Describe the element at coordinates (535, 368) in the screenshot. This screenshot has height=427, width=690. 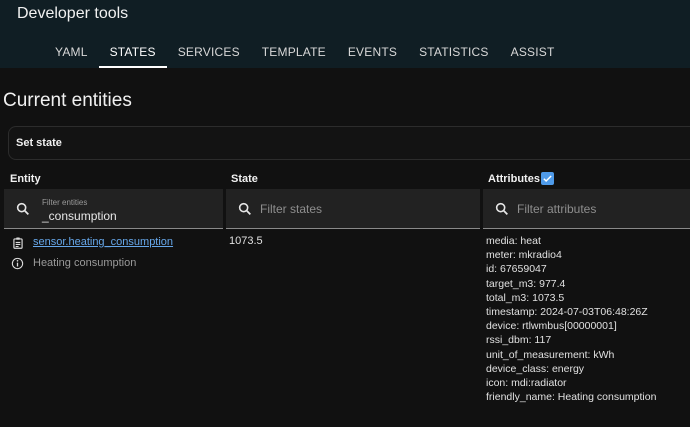
I see `attribute-line: device_class: energy` at that location.